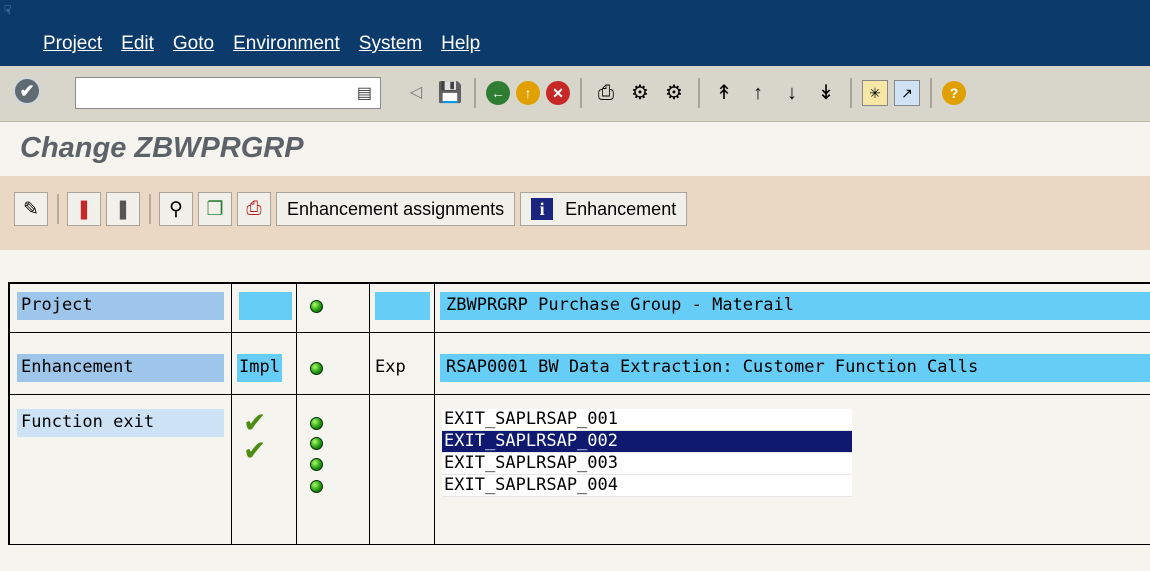  I want to click on window-menu-icon: ☟, so click(7, 10).